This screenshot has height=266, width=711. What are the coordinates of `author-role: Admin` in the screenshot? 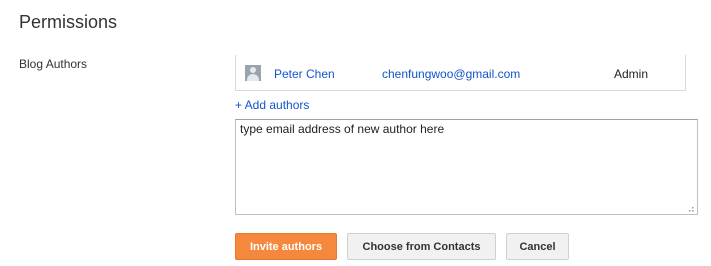 It's located at (631, 74).